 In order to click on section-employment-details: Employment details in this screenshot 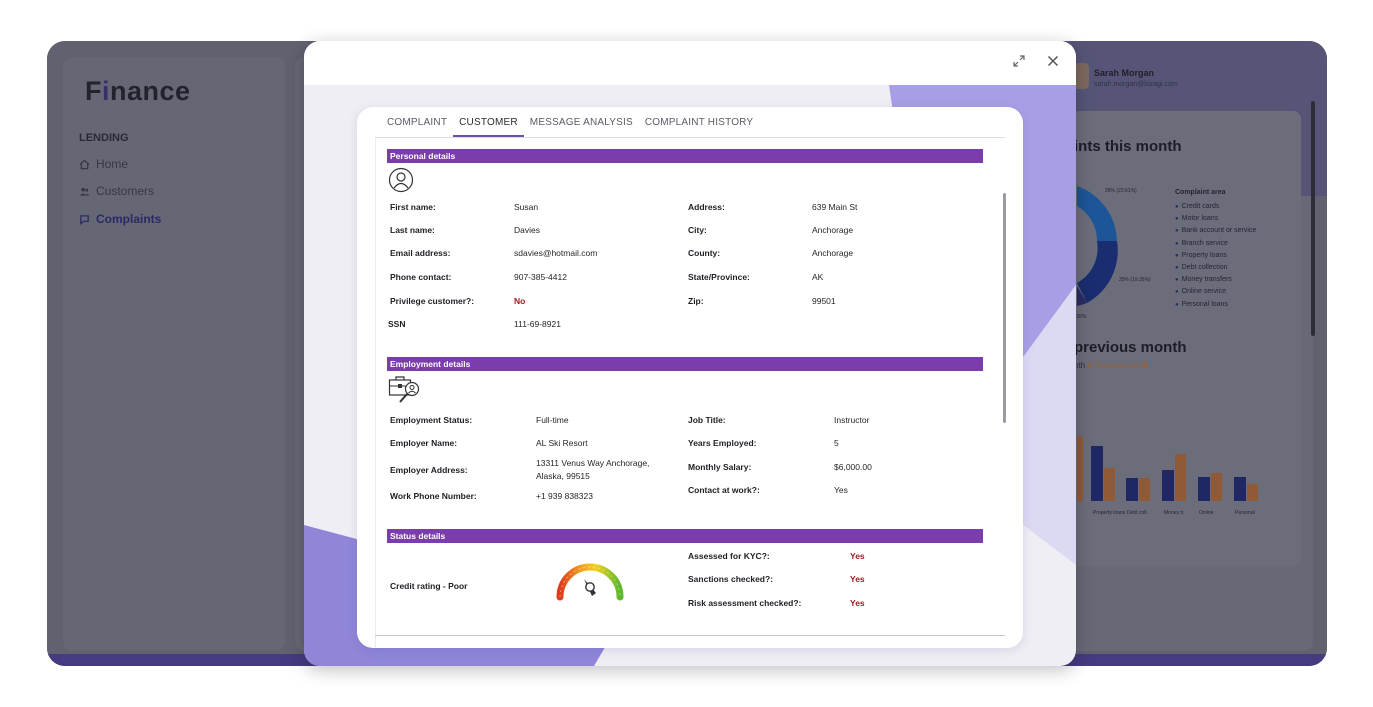, I will do `click(685, 364)`.